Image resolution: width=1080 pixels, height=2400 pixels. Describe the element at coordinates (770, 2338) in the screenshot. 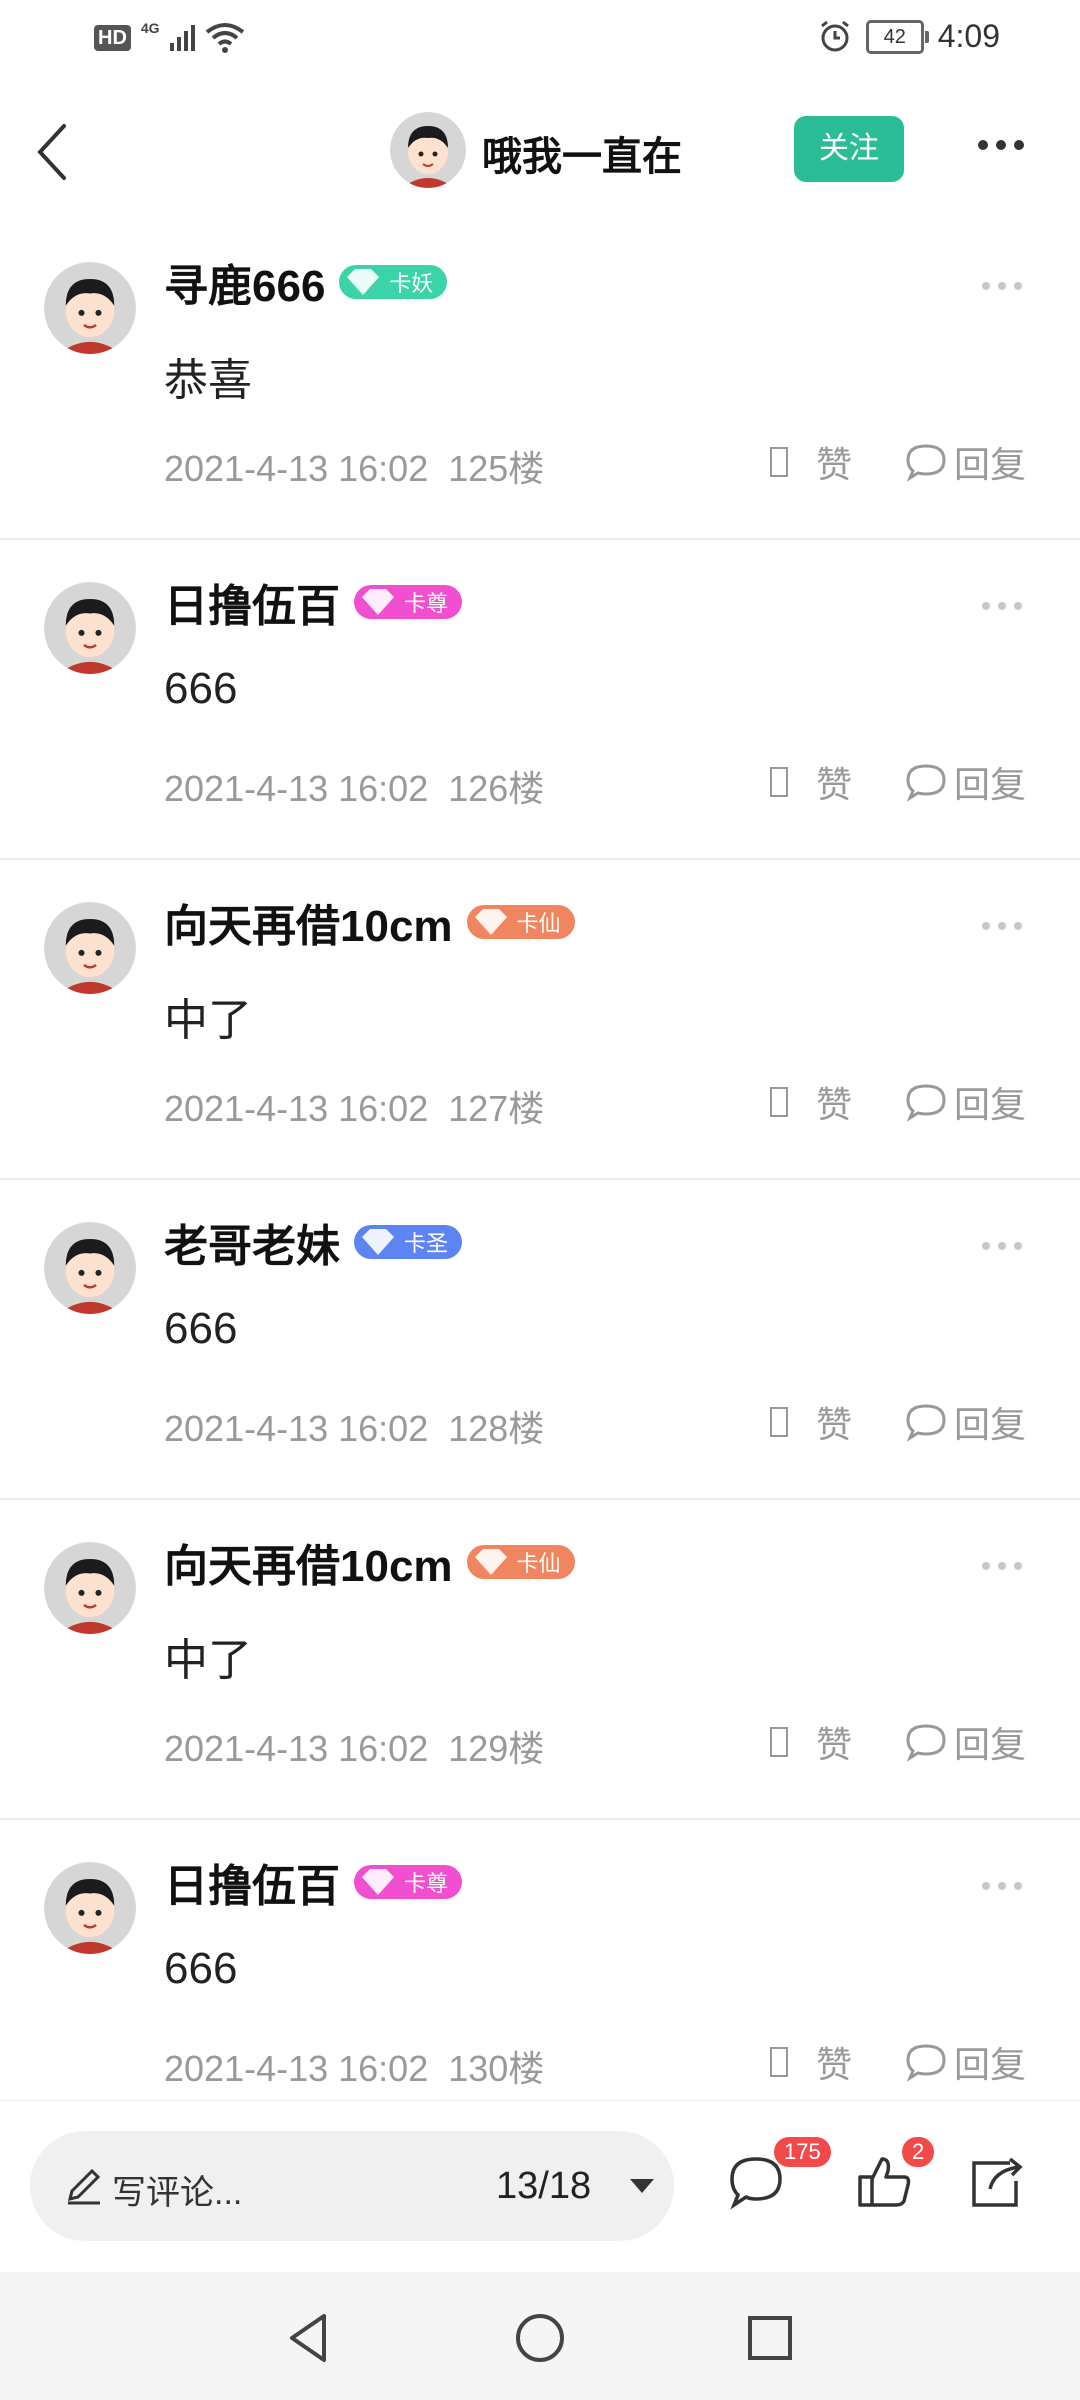

I see `nav-recents-icon` at that location.